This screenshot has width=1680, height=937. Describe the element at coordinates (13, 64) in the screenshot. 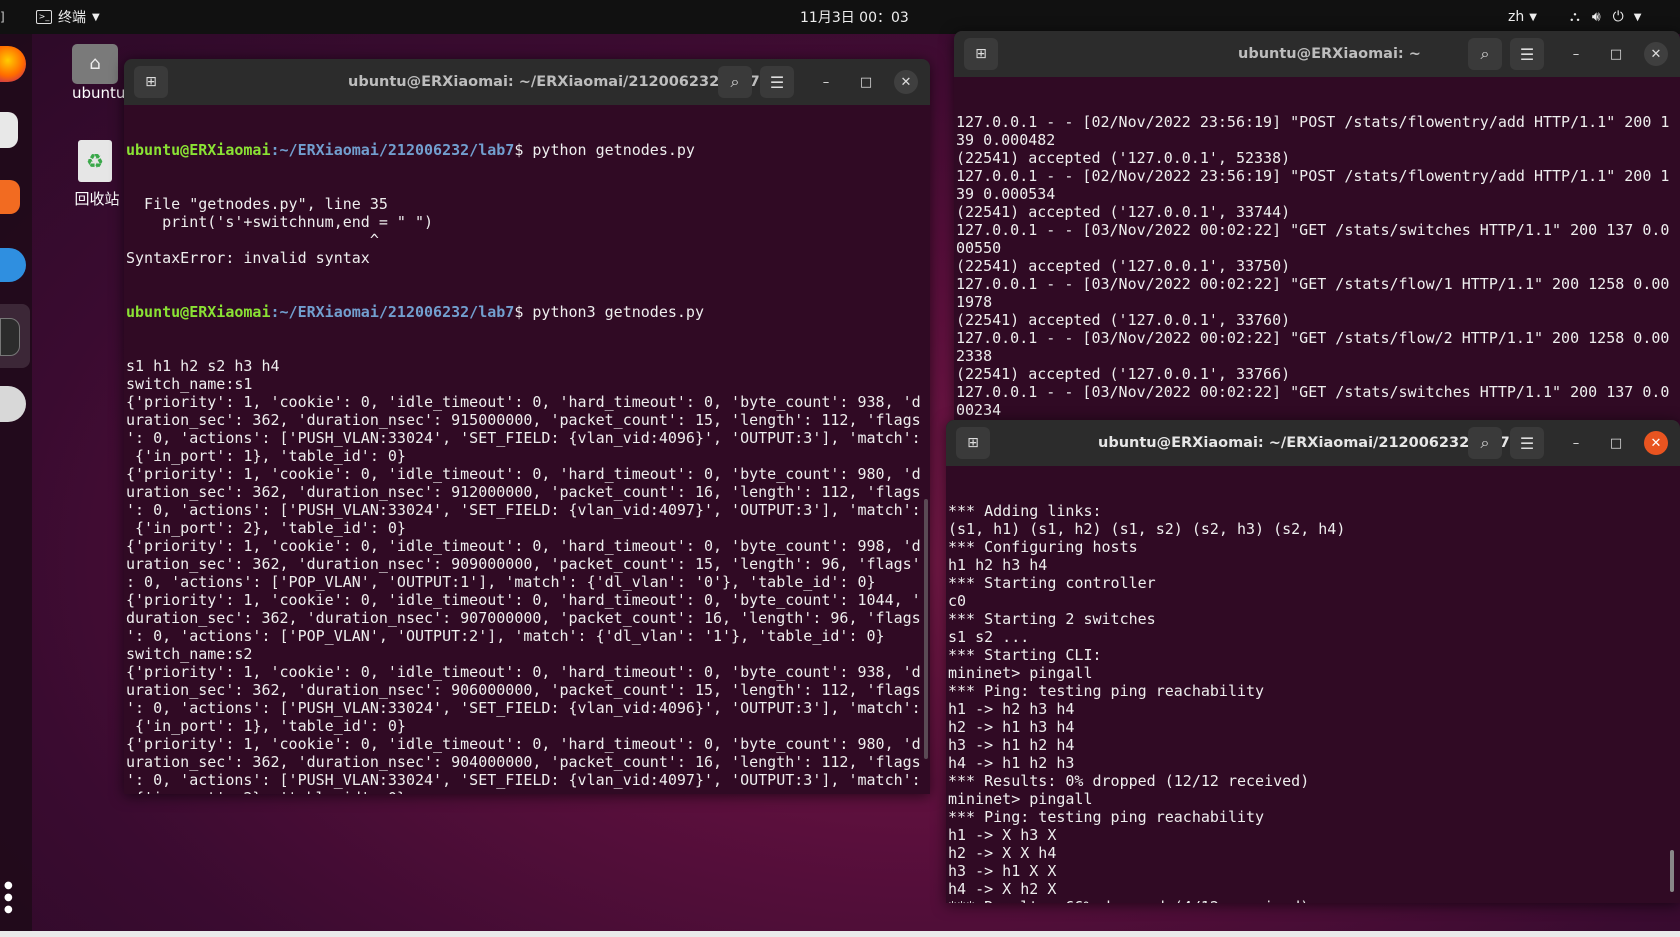

I see `firefox-icon` at that location.